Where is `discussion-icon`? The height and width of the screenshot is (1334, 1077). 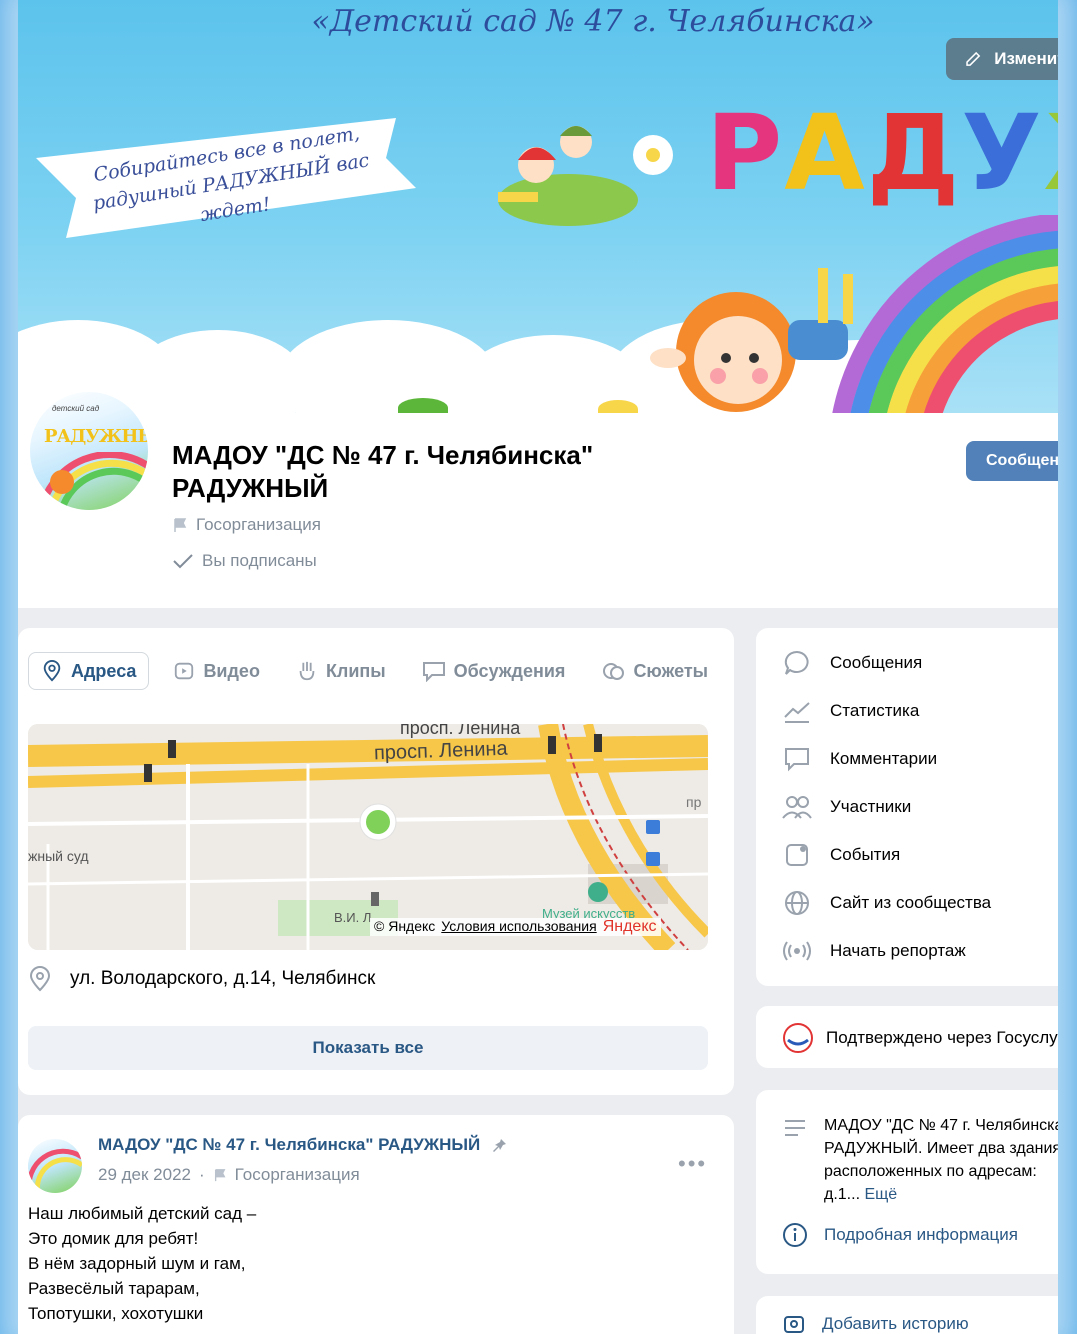 discussion-icon is located at coordinates (433, 672).